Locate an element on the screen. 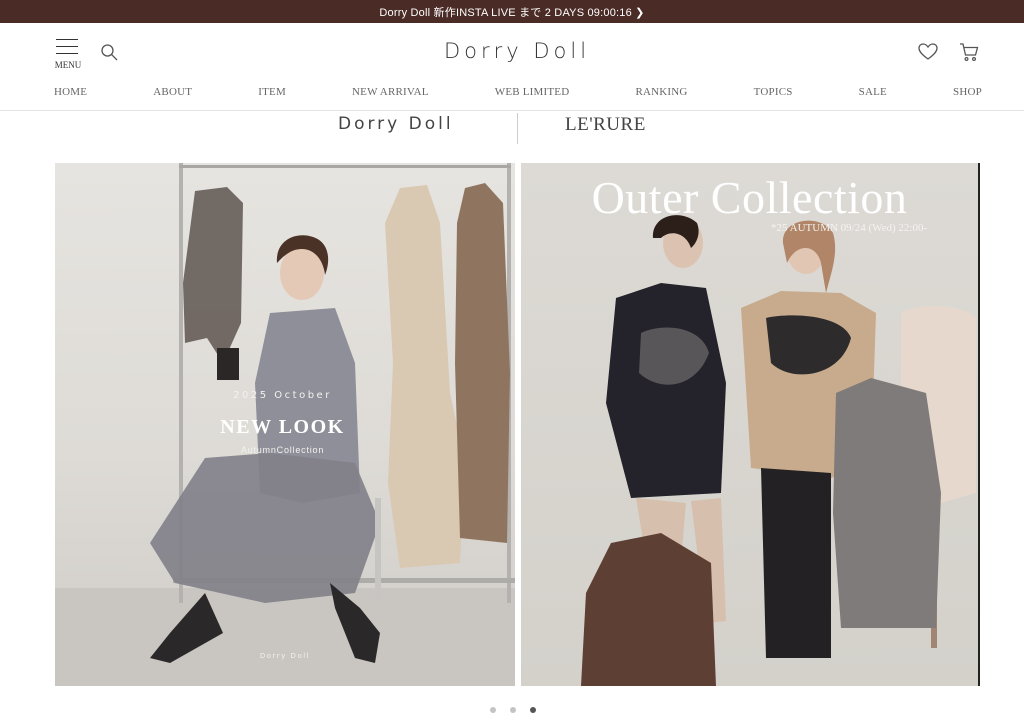  nav-item-web-limited: WEB LIMITED is located at coordinates (532, 94).